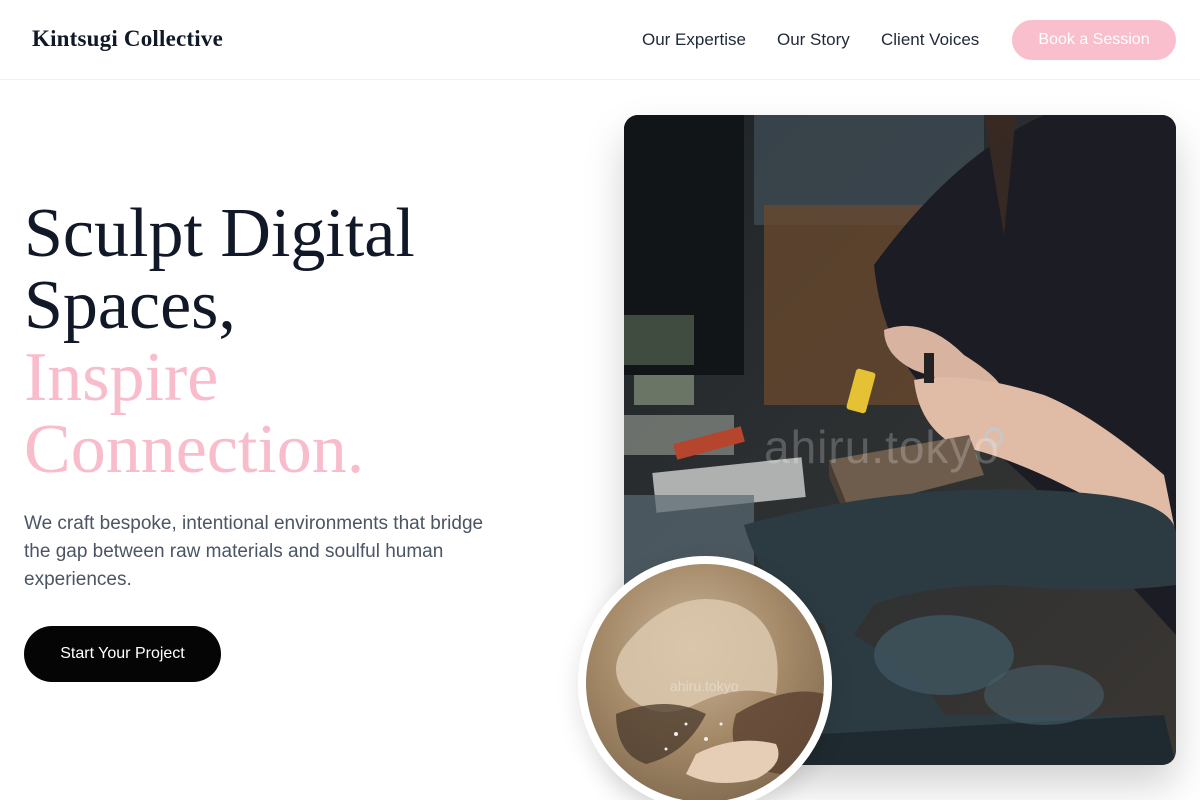  What do you see at coordinates (219, 233) in the screenshot?
I see `headline-line-1: Sculpt Digital` at bounding box center [219, 233].